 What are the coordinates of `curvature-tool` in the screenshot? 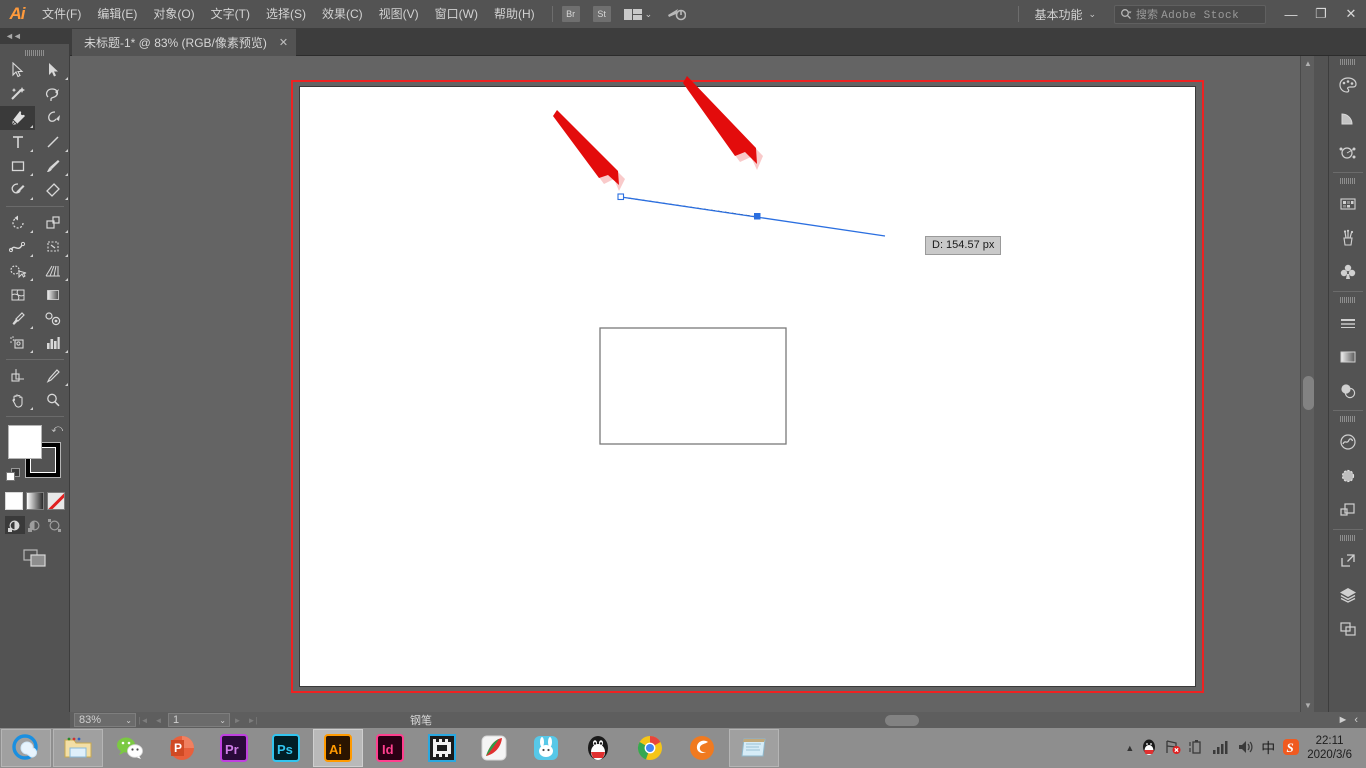 It's located at (52, 118).